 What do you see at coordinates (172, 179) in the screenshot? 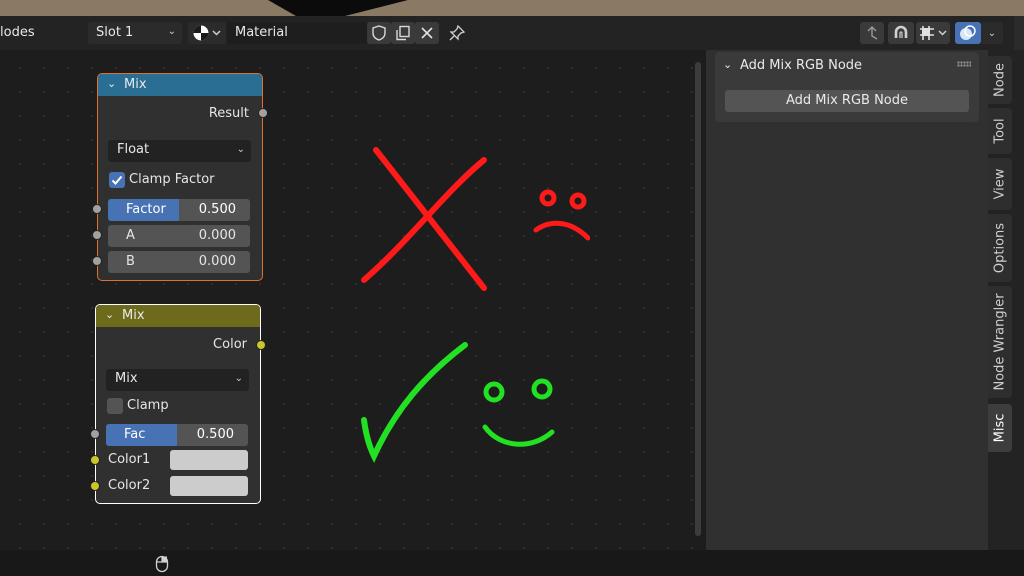
I see `checkbox-label: Clamp Factor` at bounding box center [172, 179].